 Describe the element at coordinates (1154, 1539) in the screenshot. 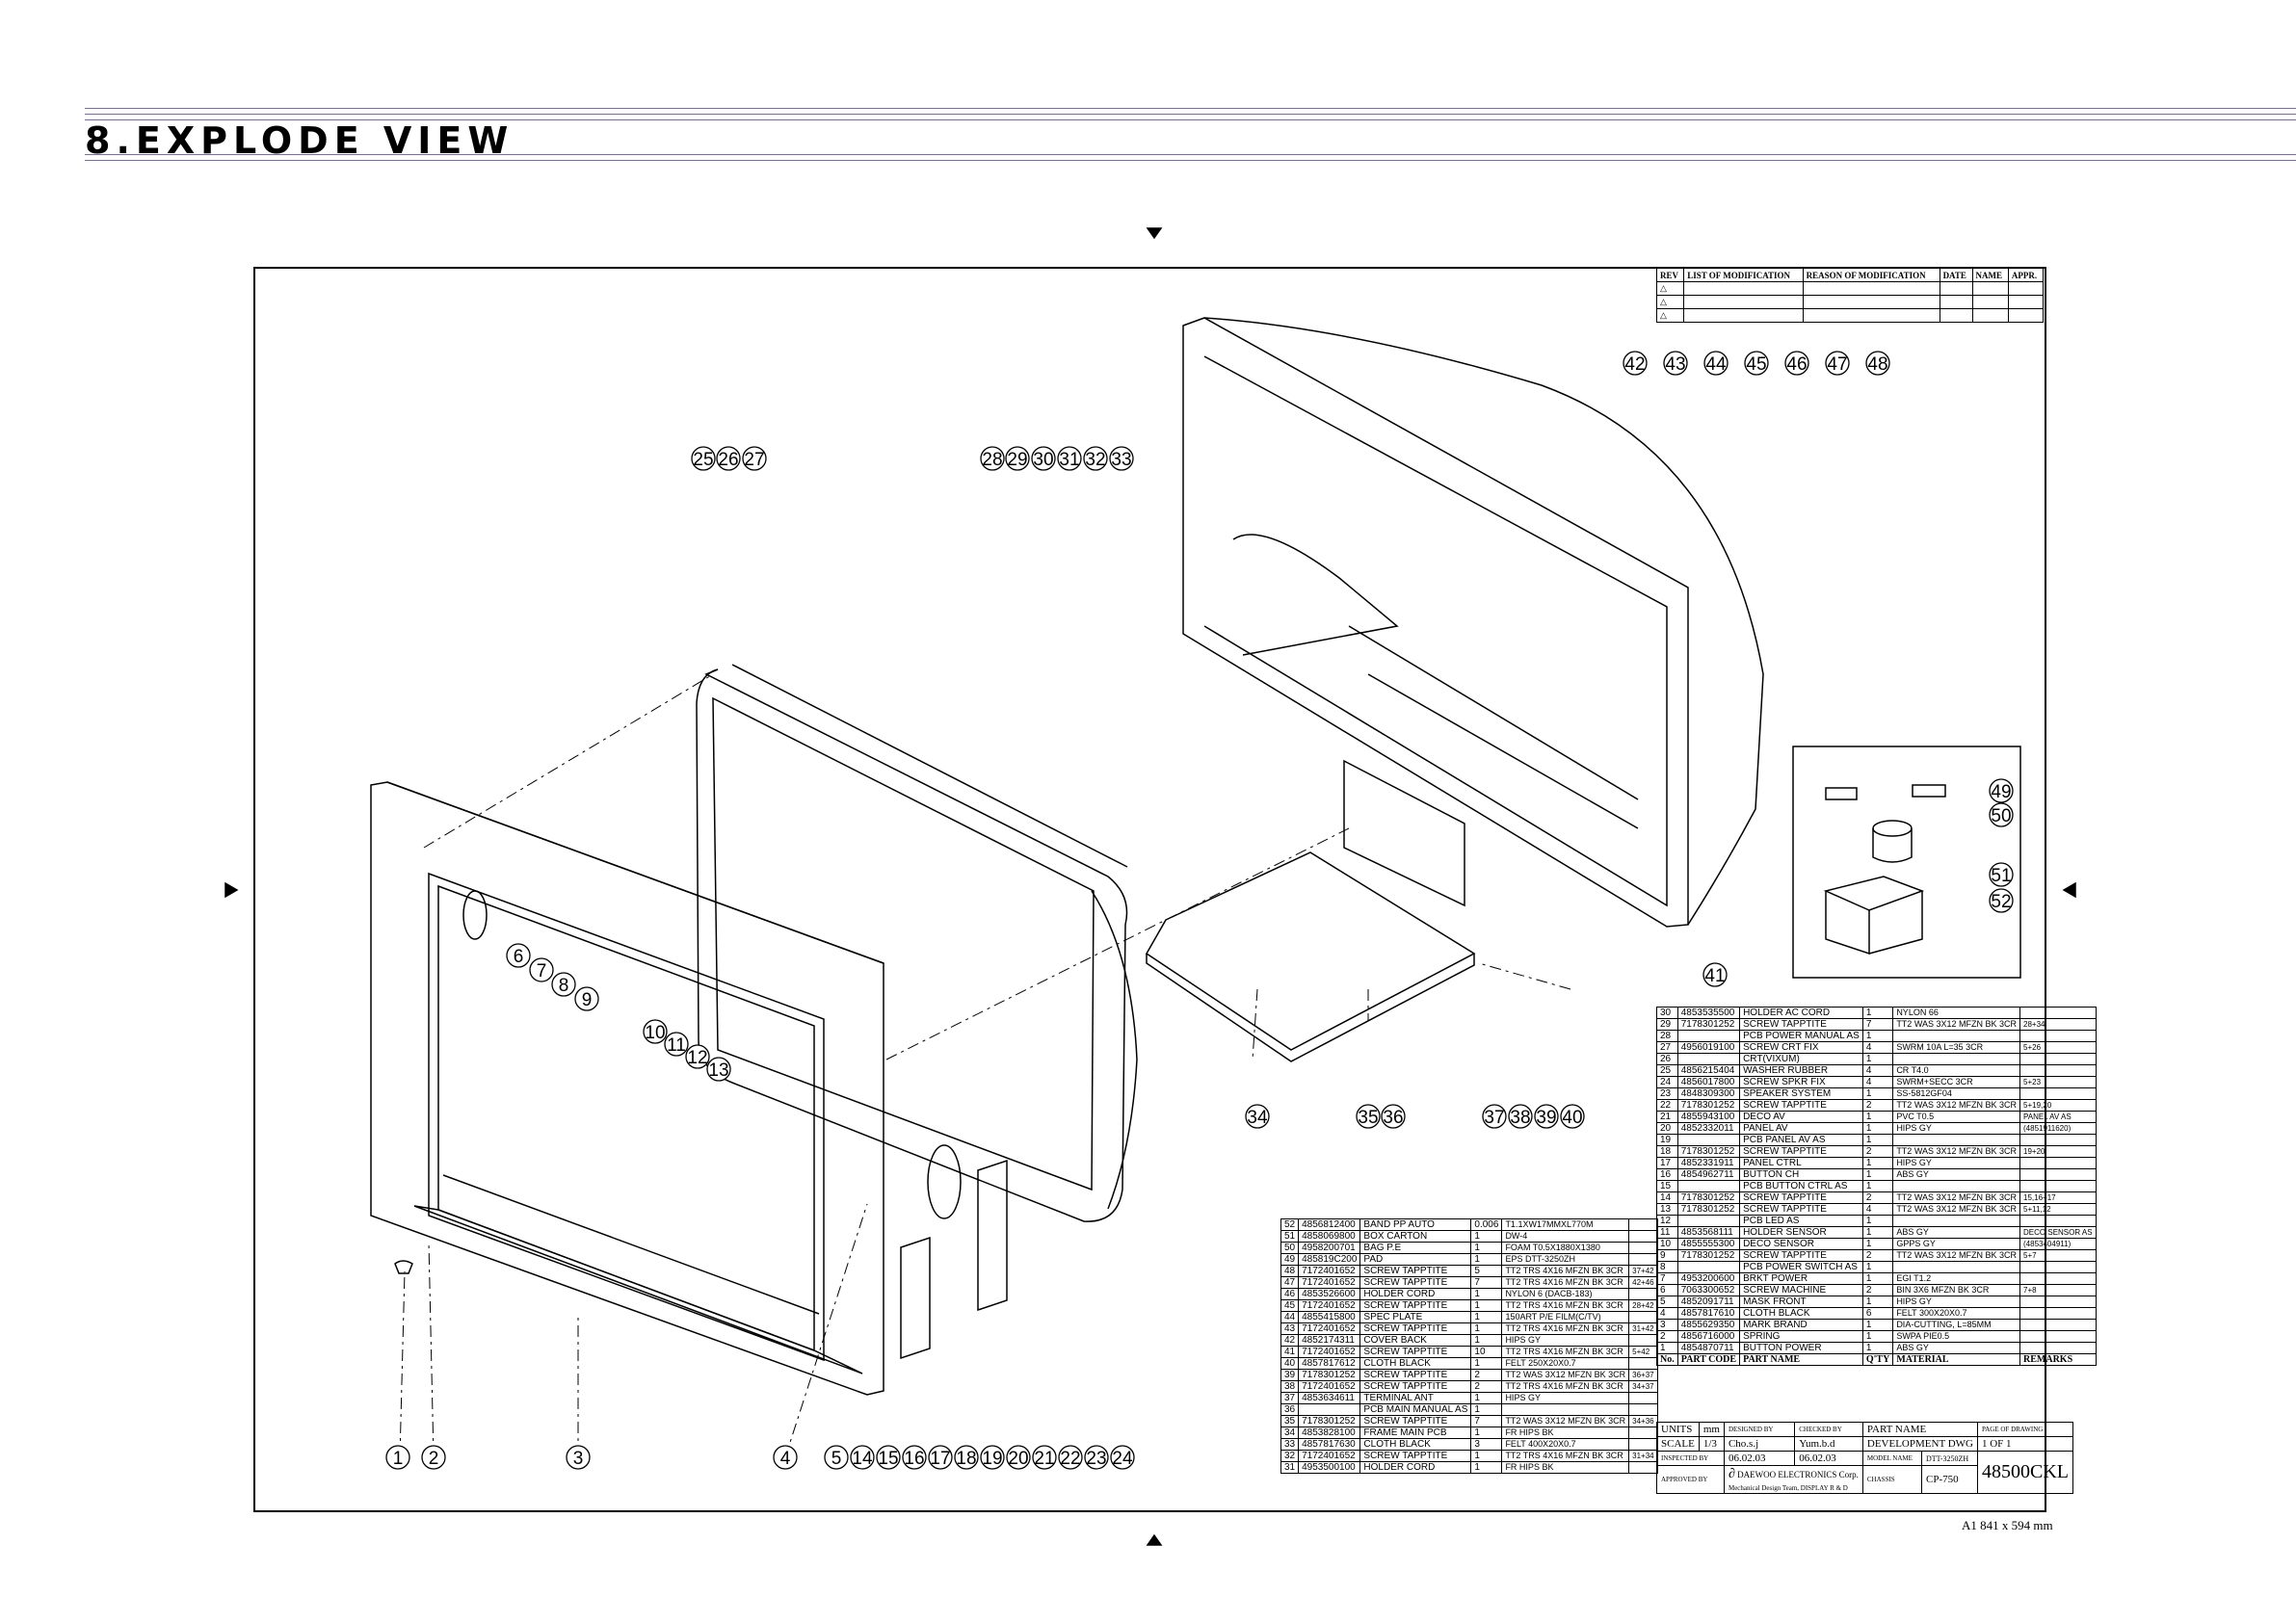

I see `center-arrow-bottom` at that location.